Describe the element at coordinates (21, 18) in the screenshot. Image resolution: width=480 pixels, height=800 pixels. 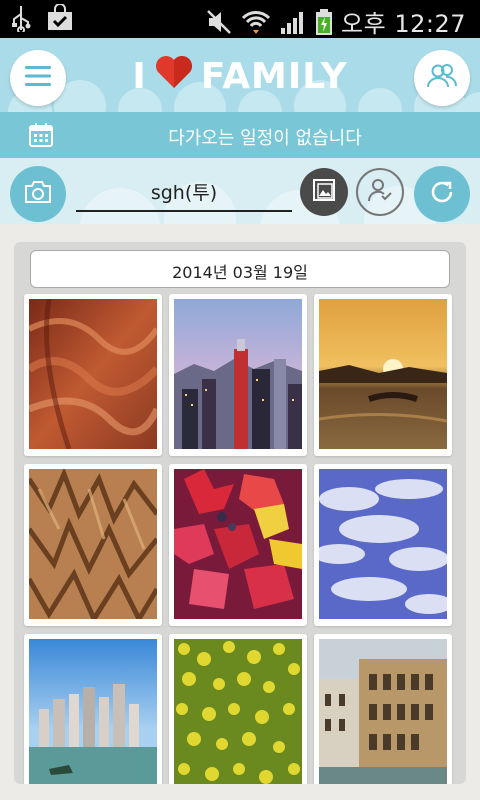
I see `usb-icon` at that location.